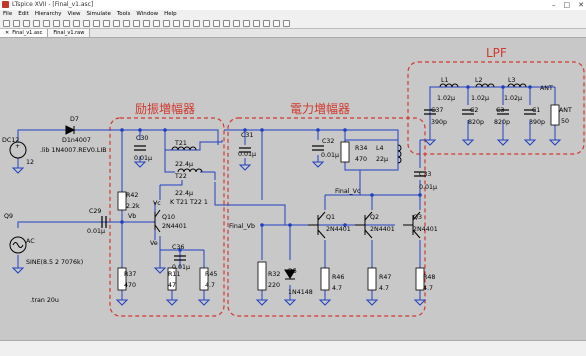  What do you see at coordinates (226, 23) in the screenshot?
I see `drag-icon` at bounding box center [226, 23].